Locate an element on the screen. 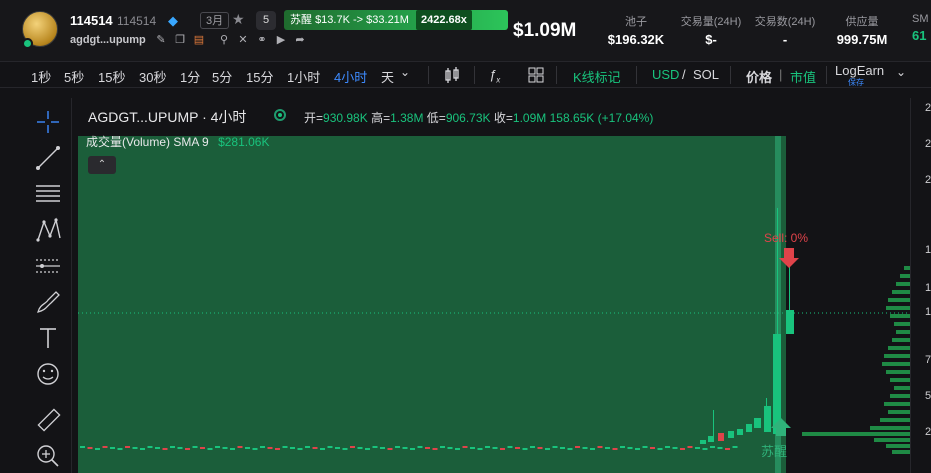 The image size is (931, 473). star-icon: ★ is located at coordinates (238, 19).